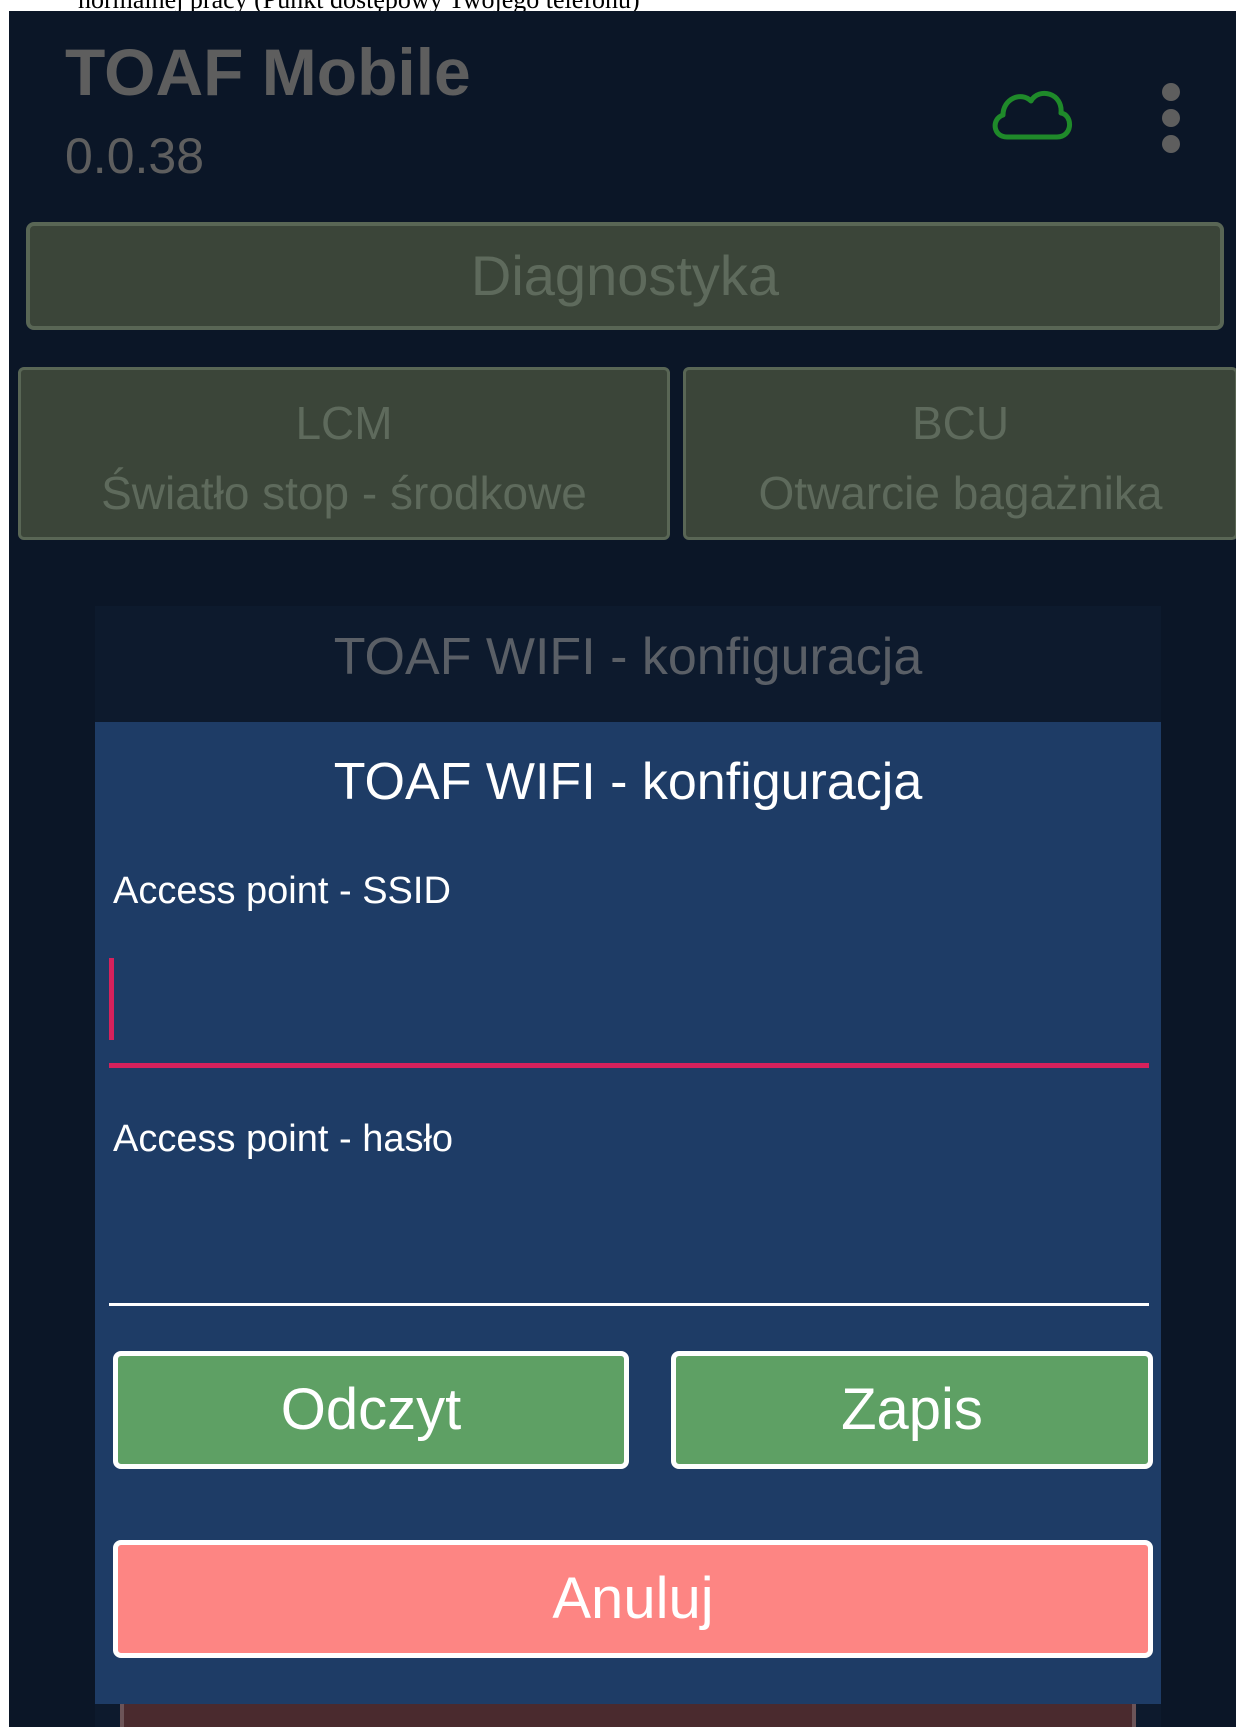  Describe the element at coordinates (111, 999) in the screenshot. I see `text-cursor` at that location.